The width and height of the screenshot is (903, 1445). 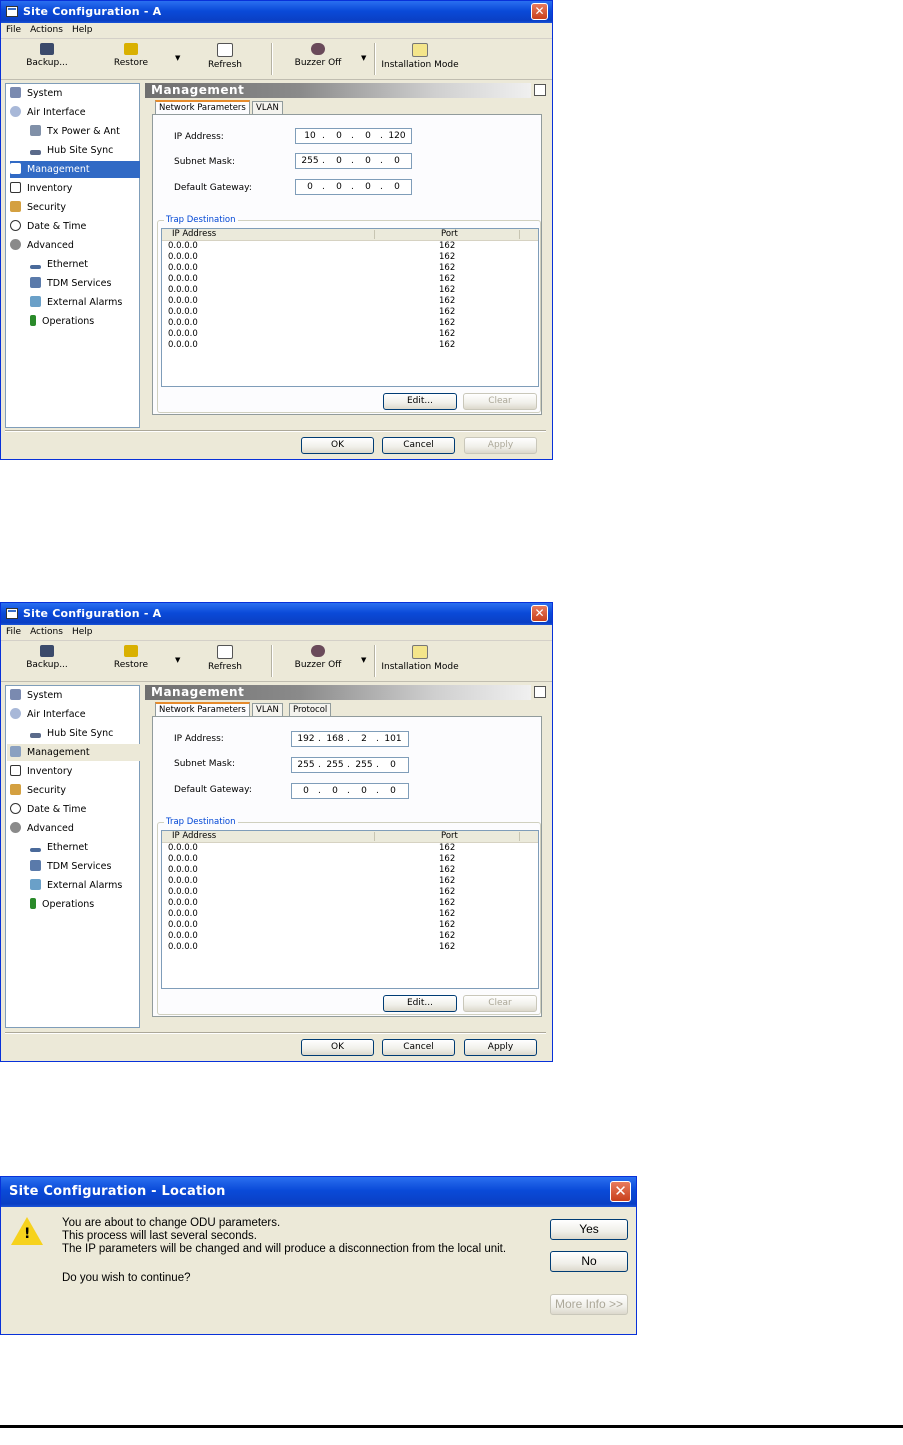 I want to click on yes-button: Yes, so click(x=589, y=1229).